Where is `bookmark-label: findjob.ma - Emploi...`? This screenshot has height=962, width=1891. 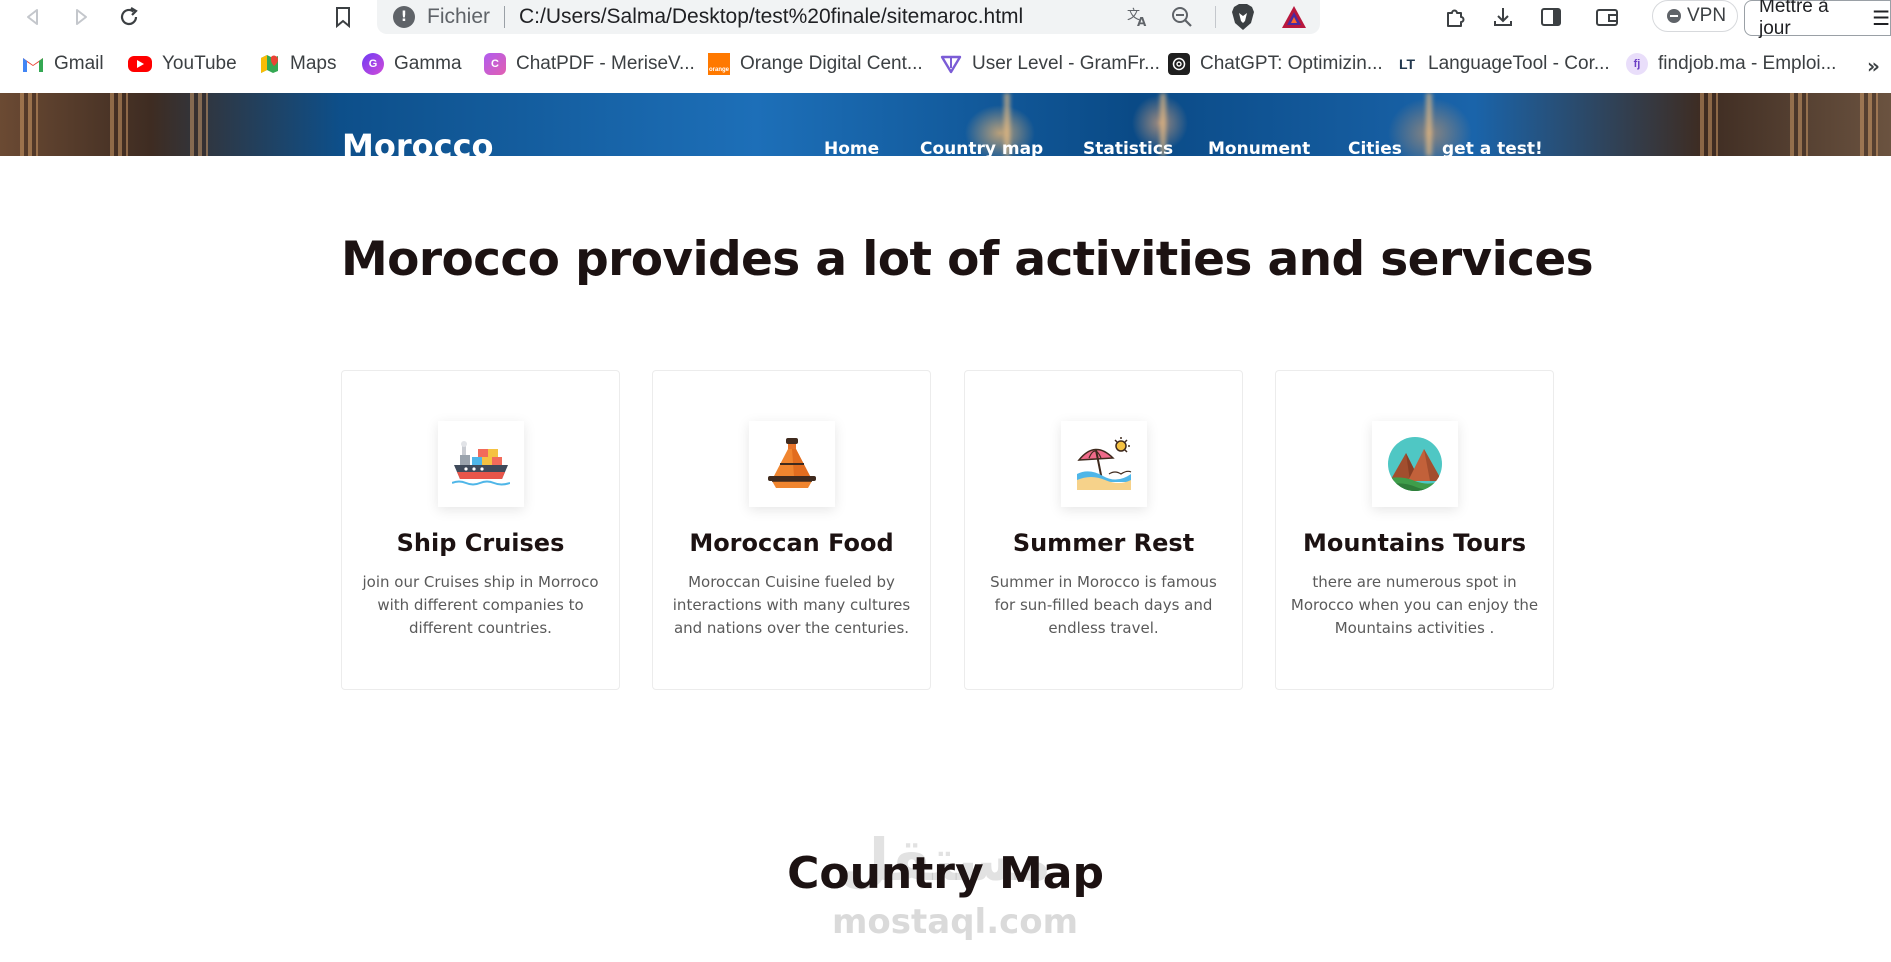
bookmark-label: findjob.ma - Emploi... is located at coordinates (1747, 63).